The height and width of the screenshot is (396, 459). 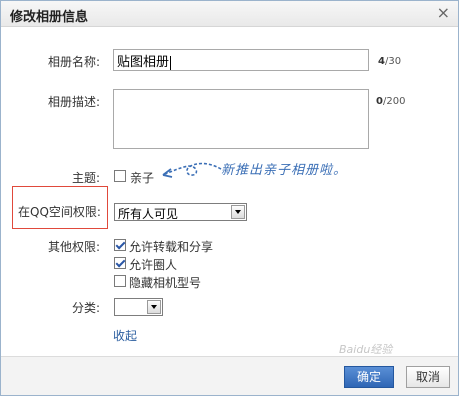 I want to click on name-count-current: 4, so click(x=381, y=61).